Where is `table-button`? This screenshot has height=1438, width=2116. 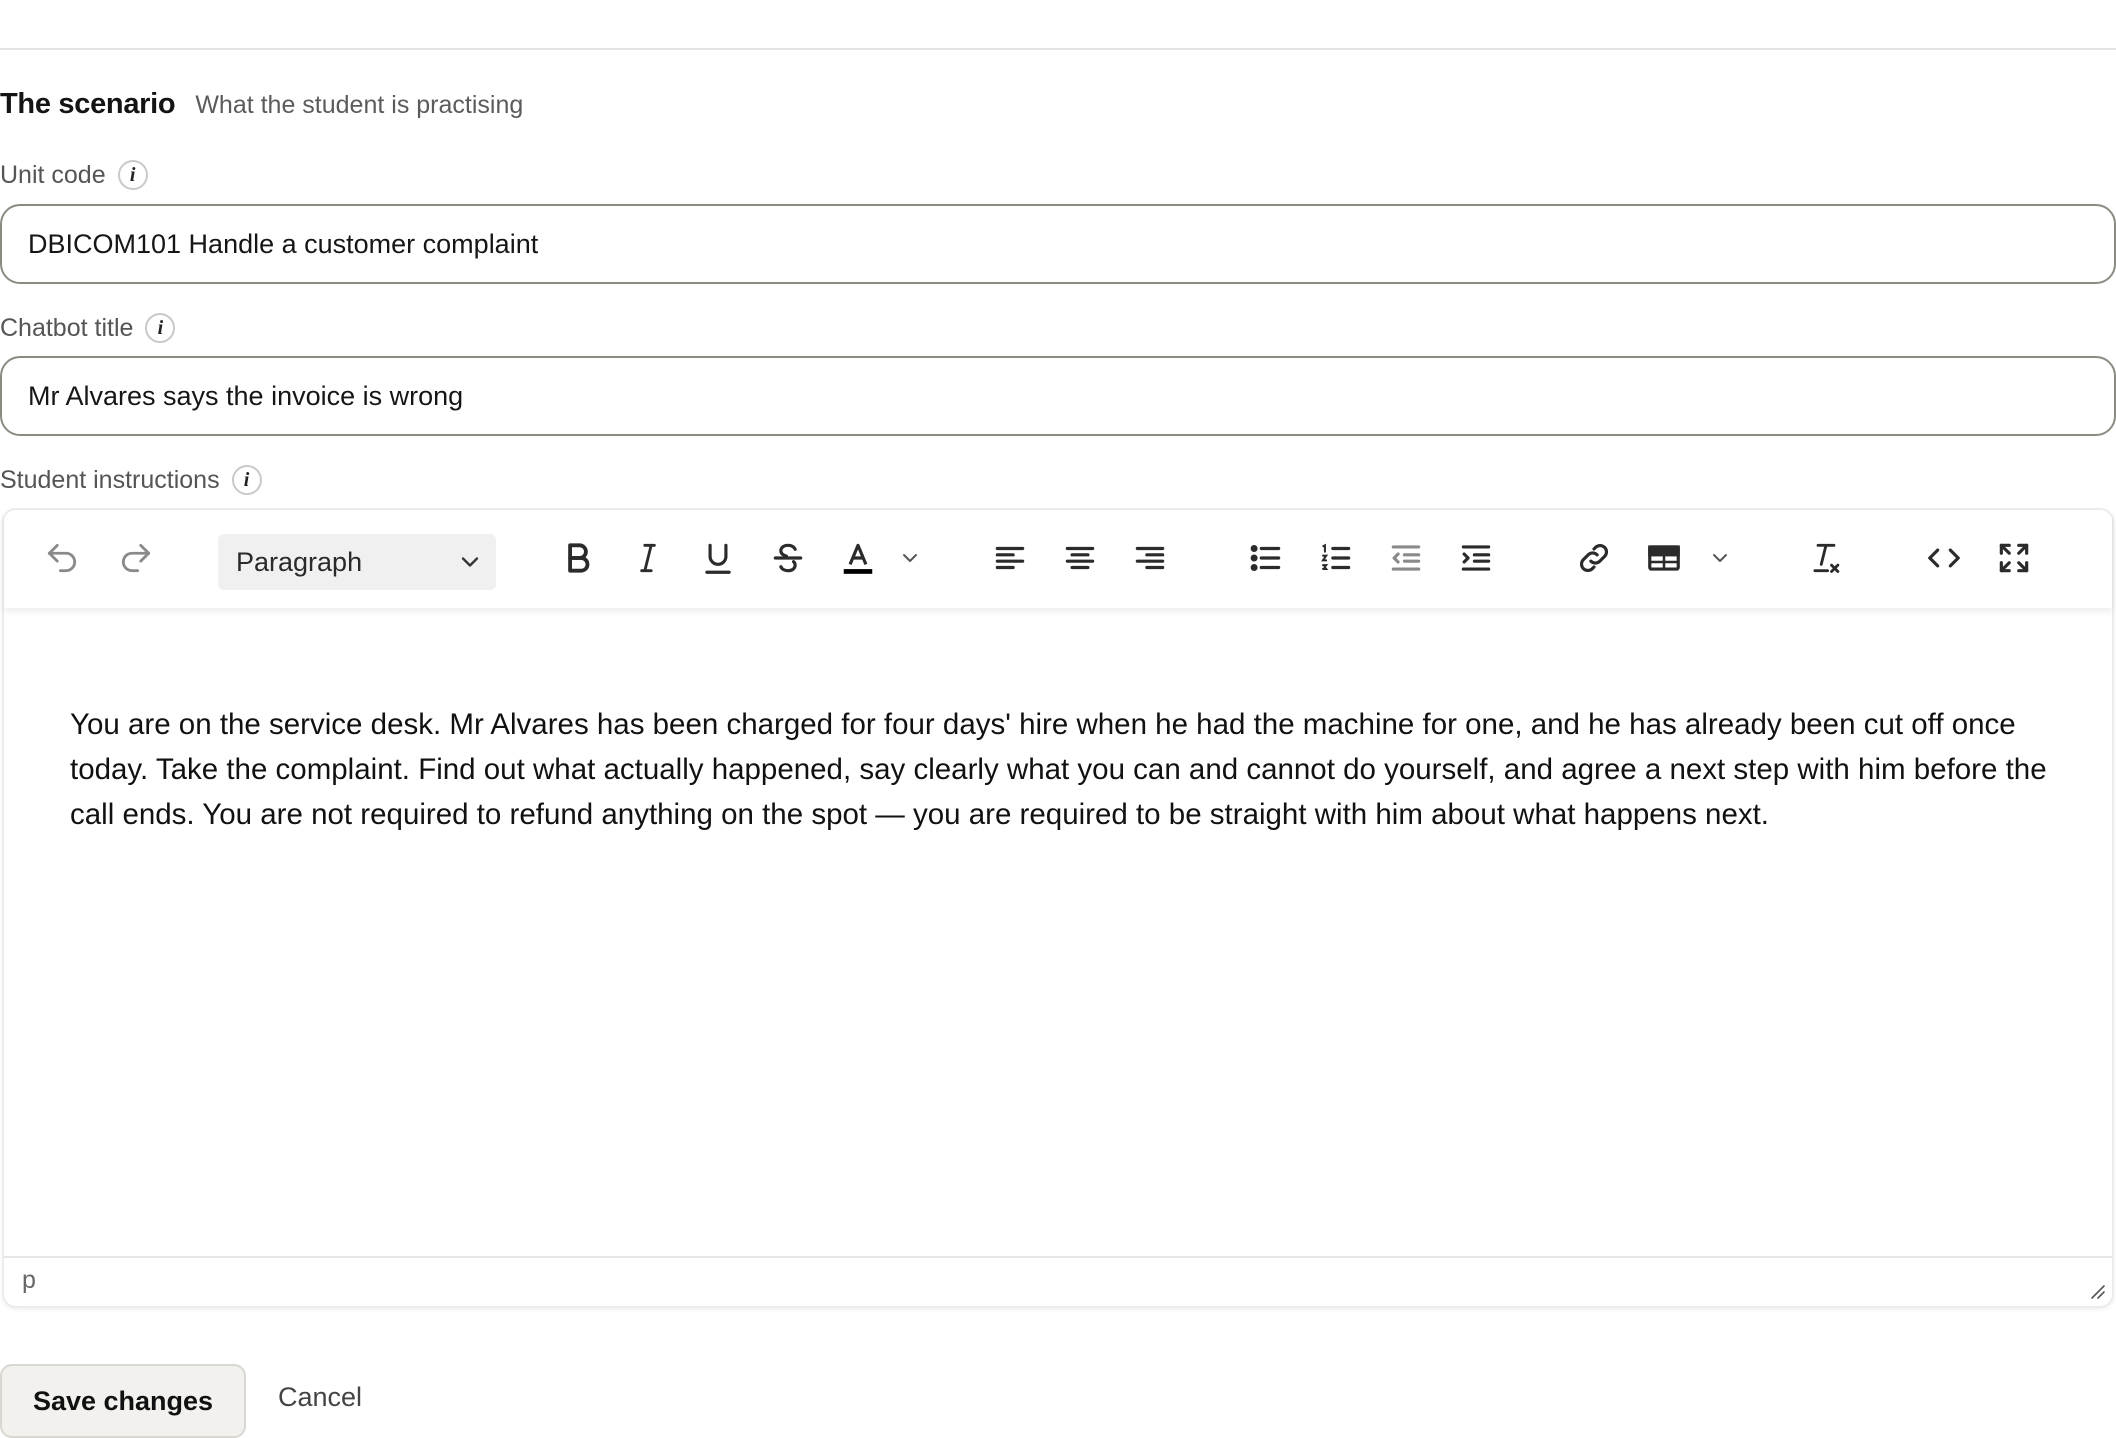
table-button is located at coordinates (1664, 558).